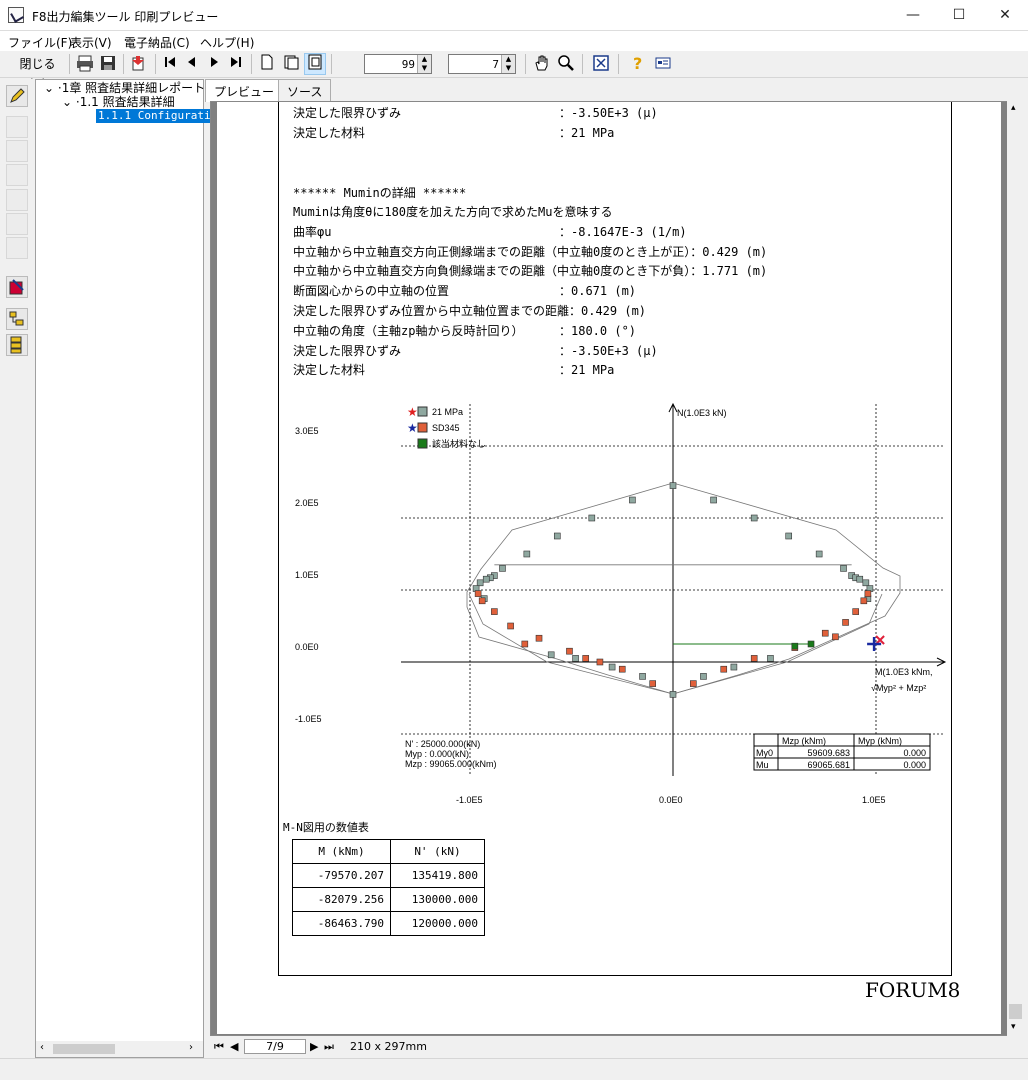 The image size is (1028, 1080). What do you see at coordinates (828, 765) in the screenshot?
I see `value-table-cell: 69065.681` at bounding box center [828, 765].